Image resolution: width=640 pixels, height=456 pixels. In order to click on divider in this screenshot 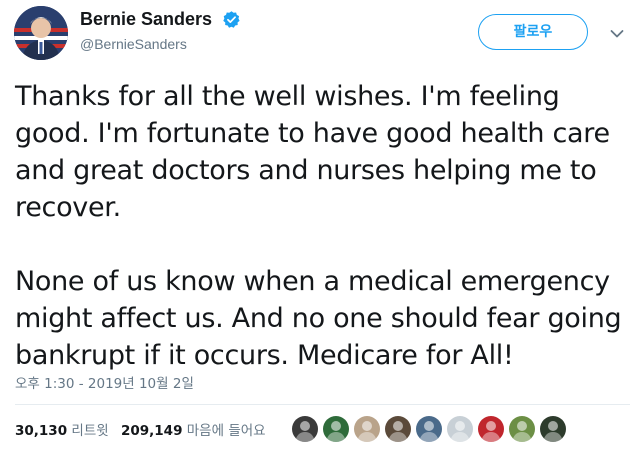, I will do `click(322, 404)`.